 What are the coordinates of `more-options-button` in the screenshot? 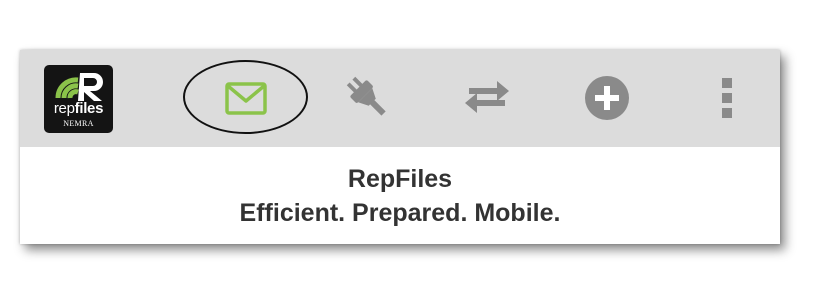 It's located at (727, 98).